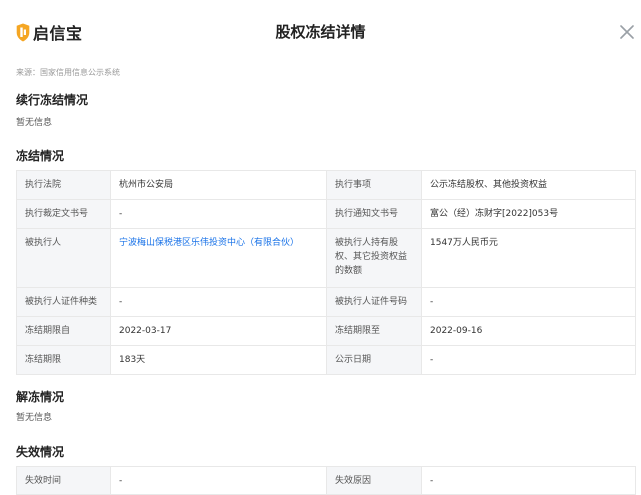  What do you see at coordinates (63, 302) in the screenshot?
I see `table-label-cell: 被执行人证件种类` at bounding box center [63, 302].